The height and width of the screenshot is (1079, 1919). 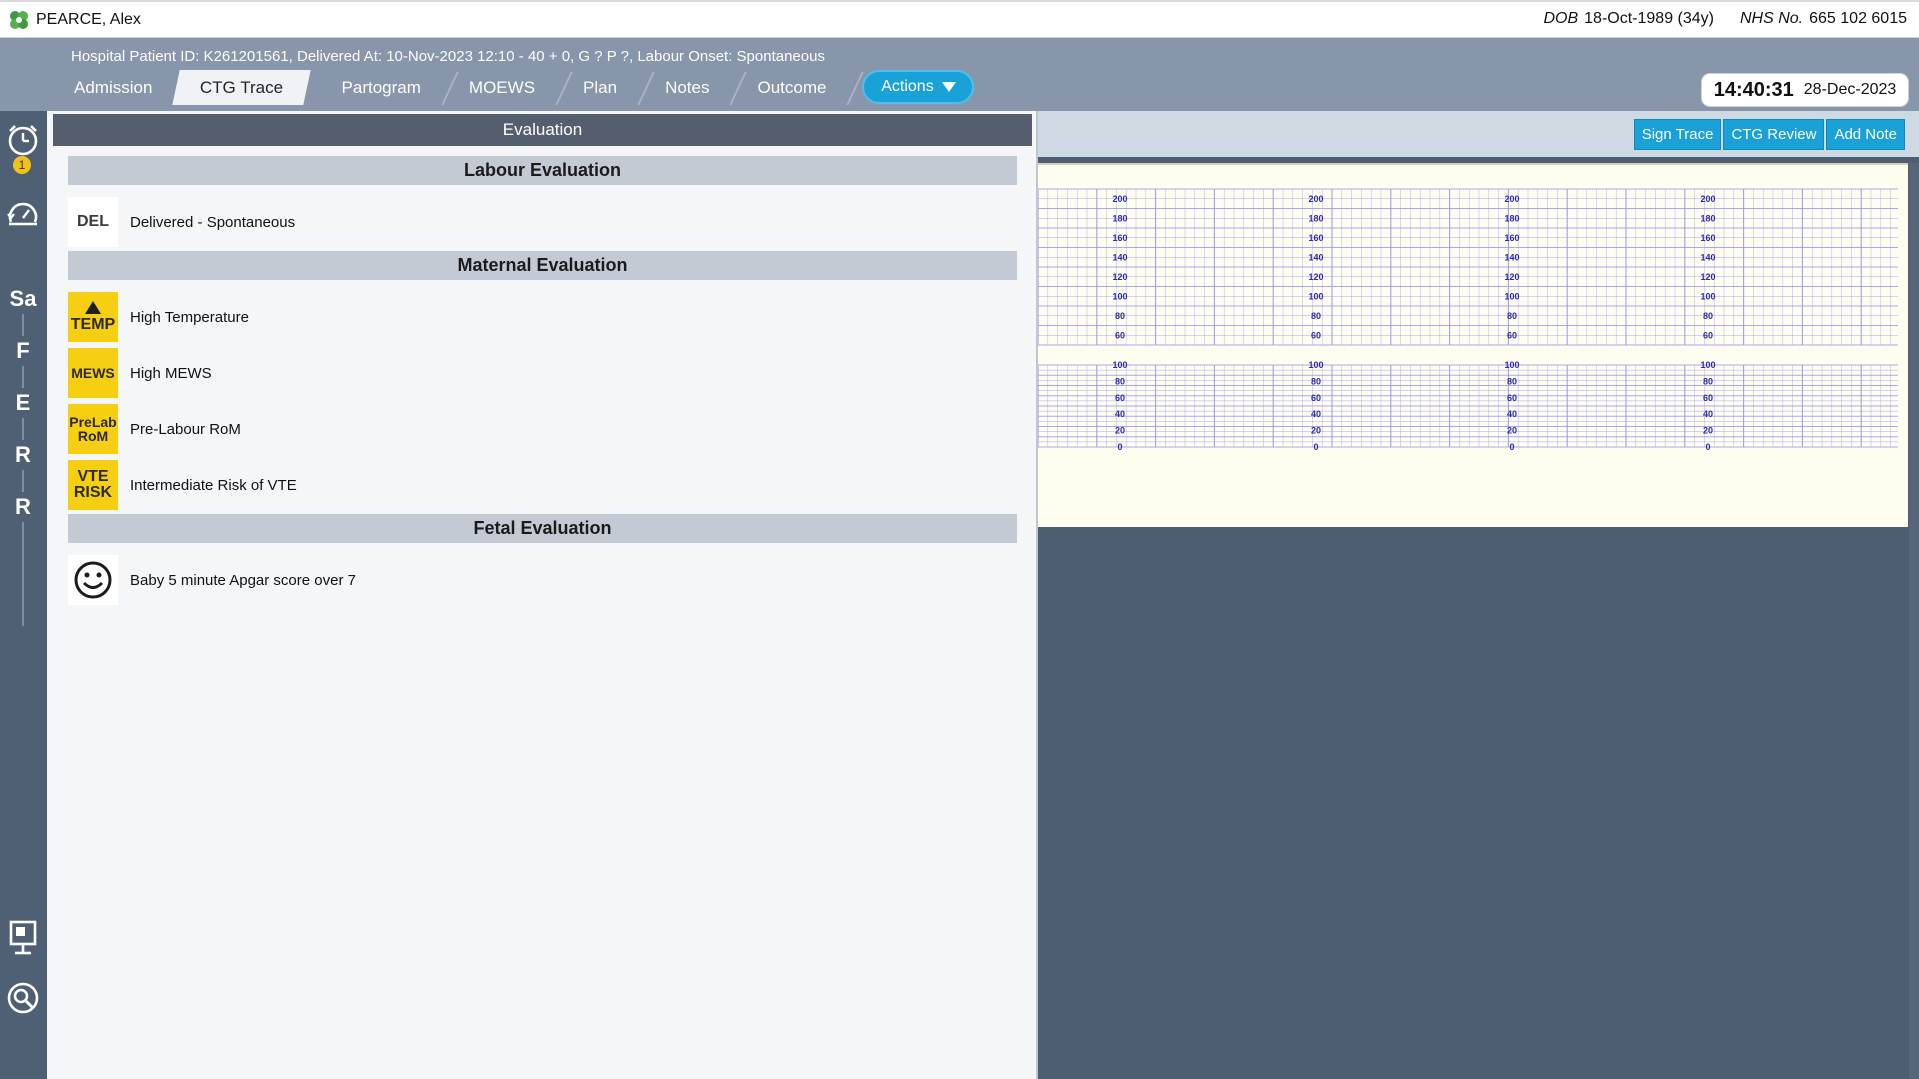 What do you see at coordinates (502, 87) in the screenshot?
I see `tab-moews: MOEWS` at bounding box center [502, 87].